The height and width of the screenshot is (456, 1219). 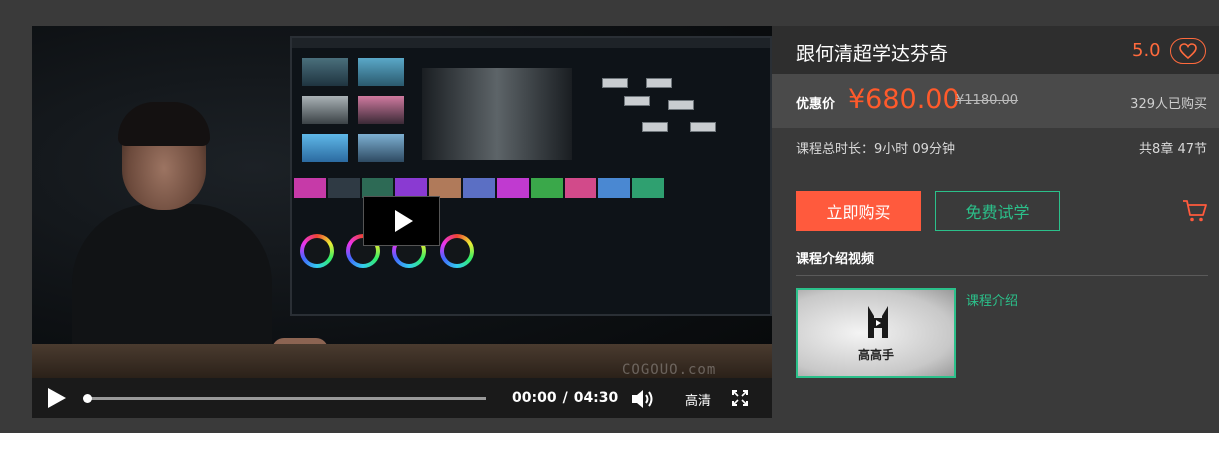 I want to click on app-menu-bar, so click(x=531, y=43).